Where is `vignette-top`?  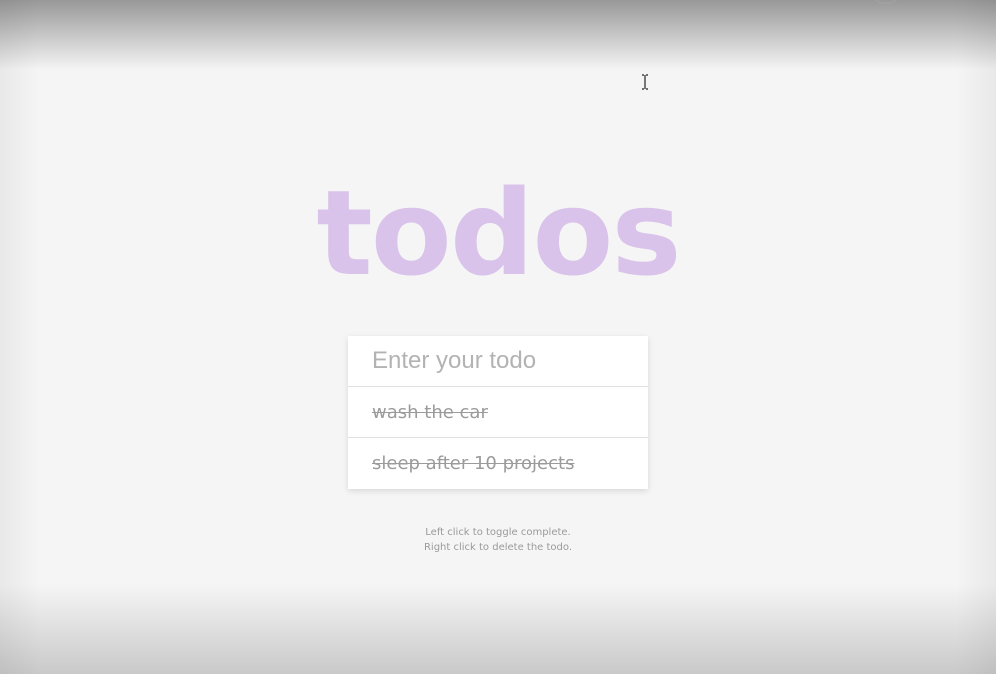 vignette-top is located at coordinates (498, 35).